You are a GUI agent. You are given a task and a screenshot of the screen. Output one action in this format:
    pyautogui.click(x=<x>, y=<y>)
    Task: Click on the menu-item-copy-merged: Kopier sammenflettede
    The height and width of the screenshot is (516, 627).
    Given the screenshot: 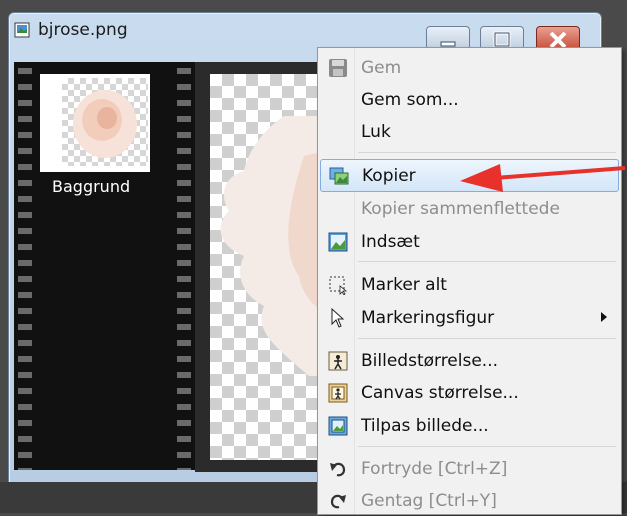 What is the action you would take?
    pyautogui.click(x=468, y=208)
    